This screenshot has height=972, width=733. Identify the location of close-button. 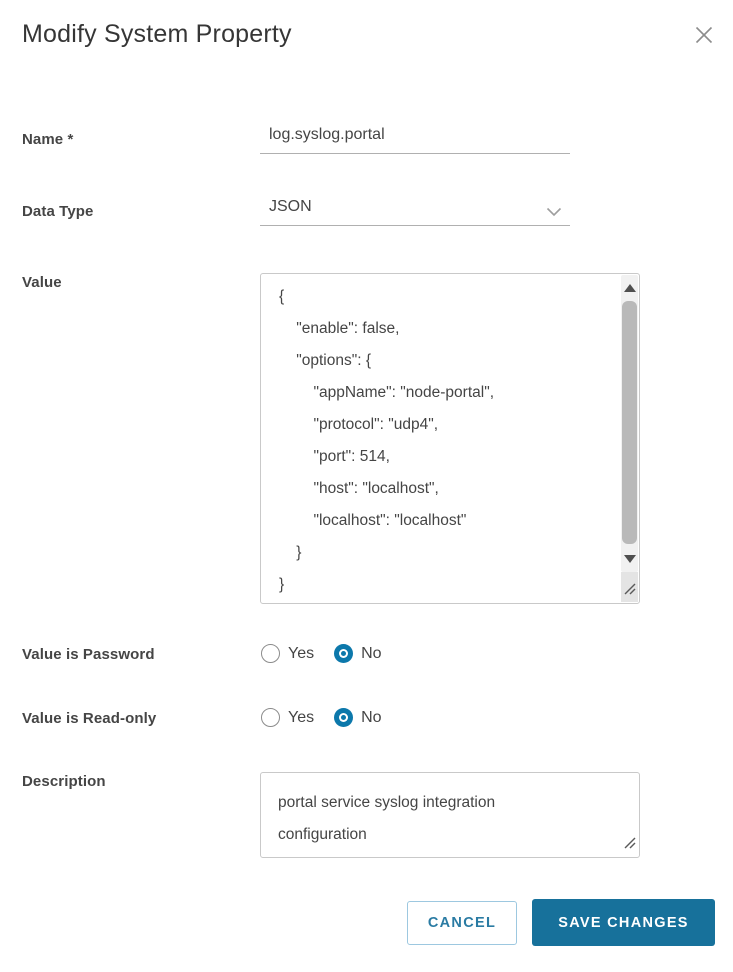
(704, 35).